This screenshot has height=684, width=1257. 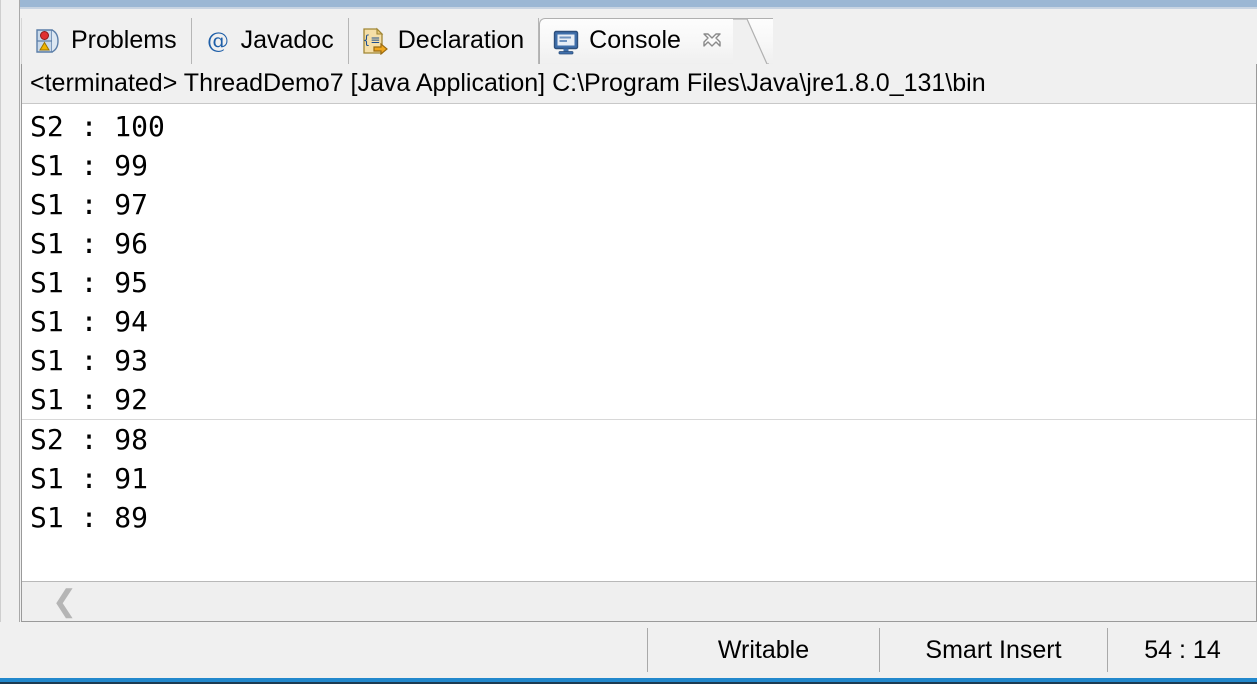 I want to click on console-horizontal-scrollbar: ❮, so click(x=639, y=601).